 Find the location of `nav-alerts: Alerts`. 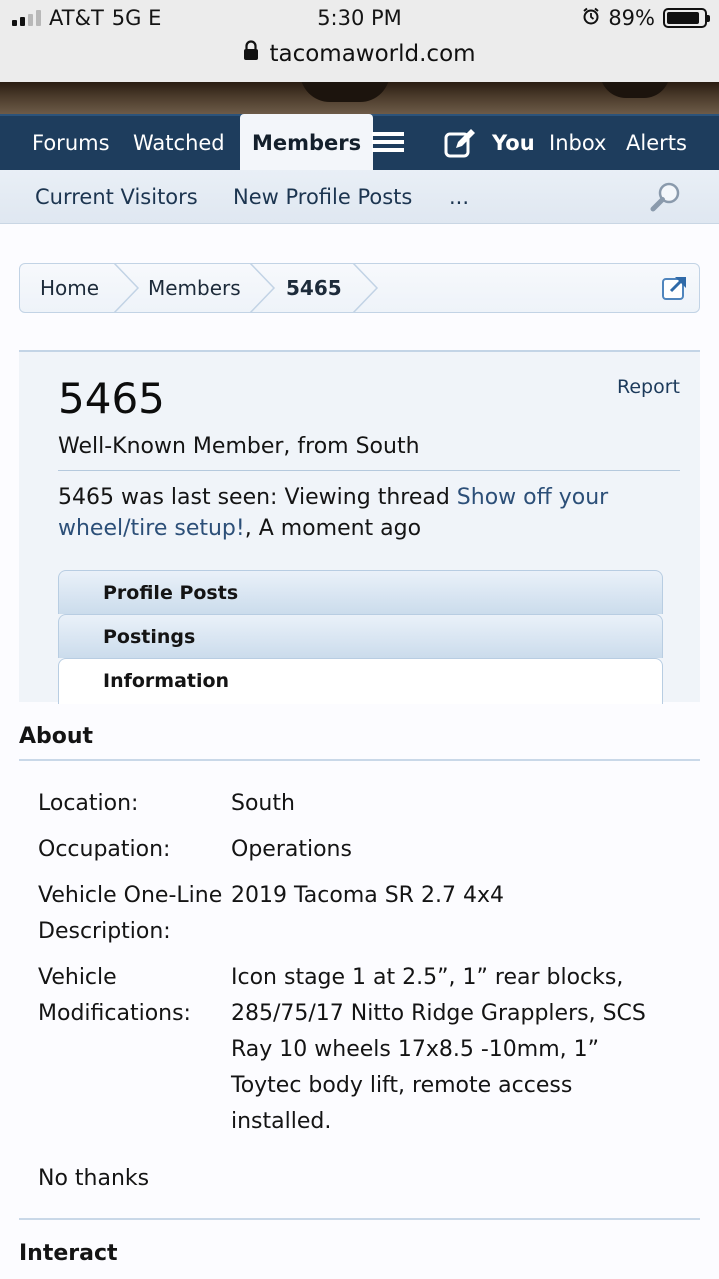

nav-alerts: Alerts is located at coordinates (656, 144).